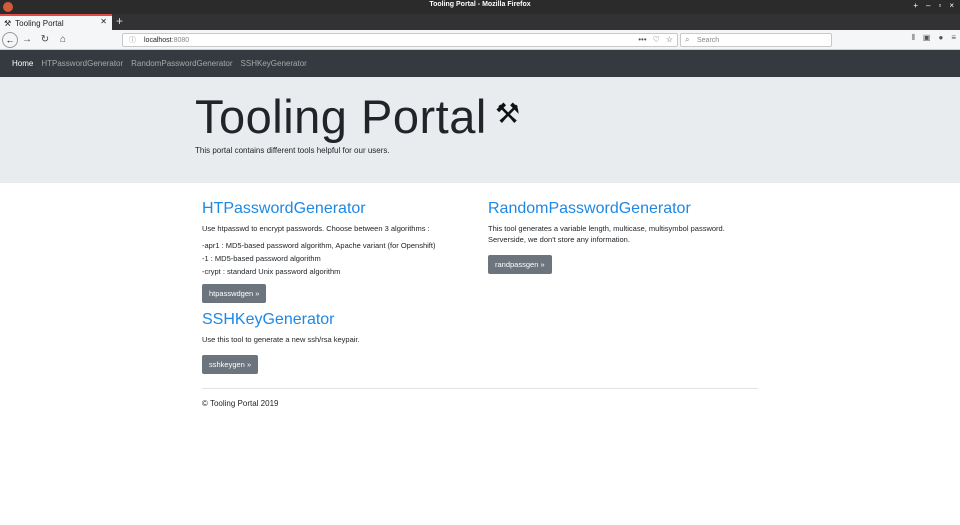  I want to click on extension-icon: ●, so click(940, 38).